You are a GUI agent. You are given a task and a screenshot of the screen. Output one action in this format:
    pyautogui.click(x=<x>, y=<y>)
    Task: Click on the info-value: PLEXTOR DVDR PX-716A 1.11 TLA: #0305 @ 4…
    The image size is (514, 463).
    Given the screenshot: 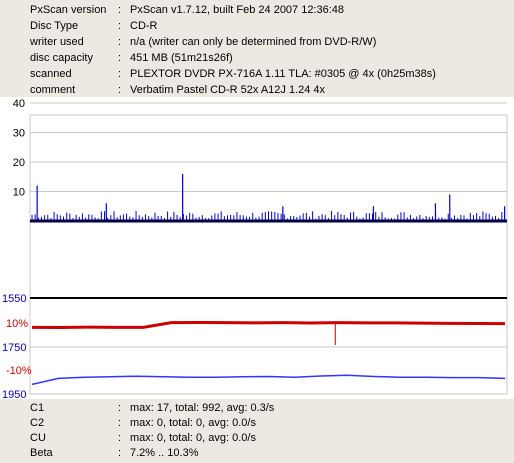 What is the action you would take?
    pyautogui.click(x=283, y=74)
    